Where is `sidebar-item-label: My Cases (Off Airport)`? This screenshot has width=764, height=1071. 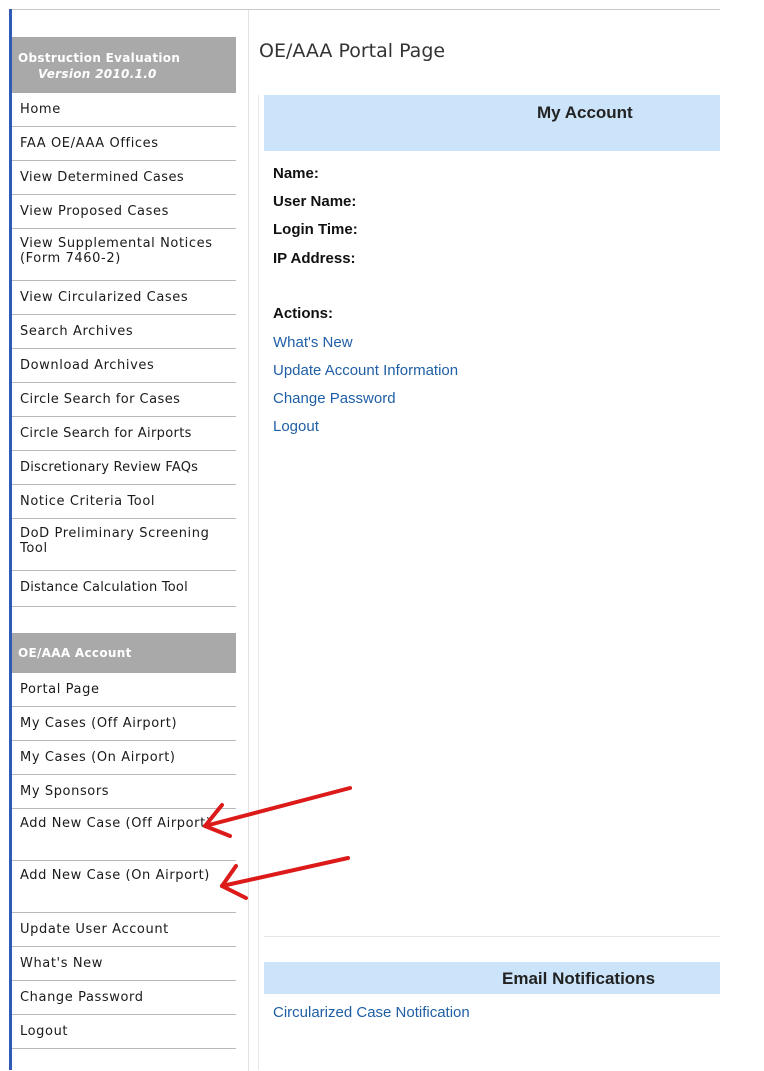
sidebar-item-label: My Cases (Off Airport) is located at coordinates (99, 723).